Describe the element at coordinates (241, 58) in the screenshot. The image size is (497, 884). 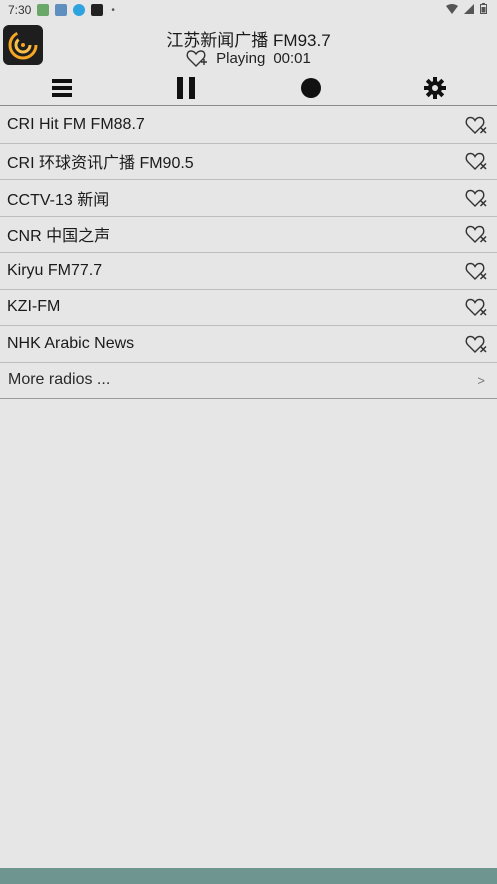
I see `playing-label: Playing` at that location.